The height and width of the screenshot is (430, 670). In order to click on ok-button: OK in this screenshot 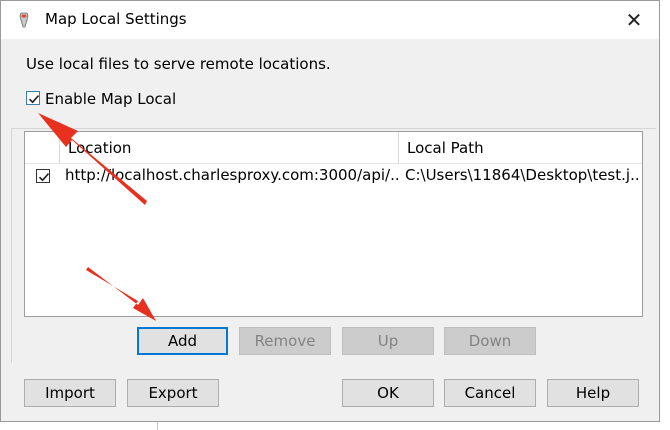, I will do `click(388, 393)`.